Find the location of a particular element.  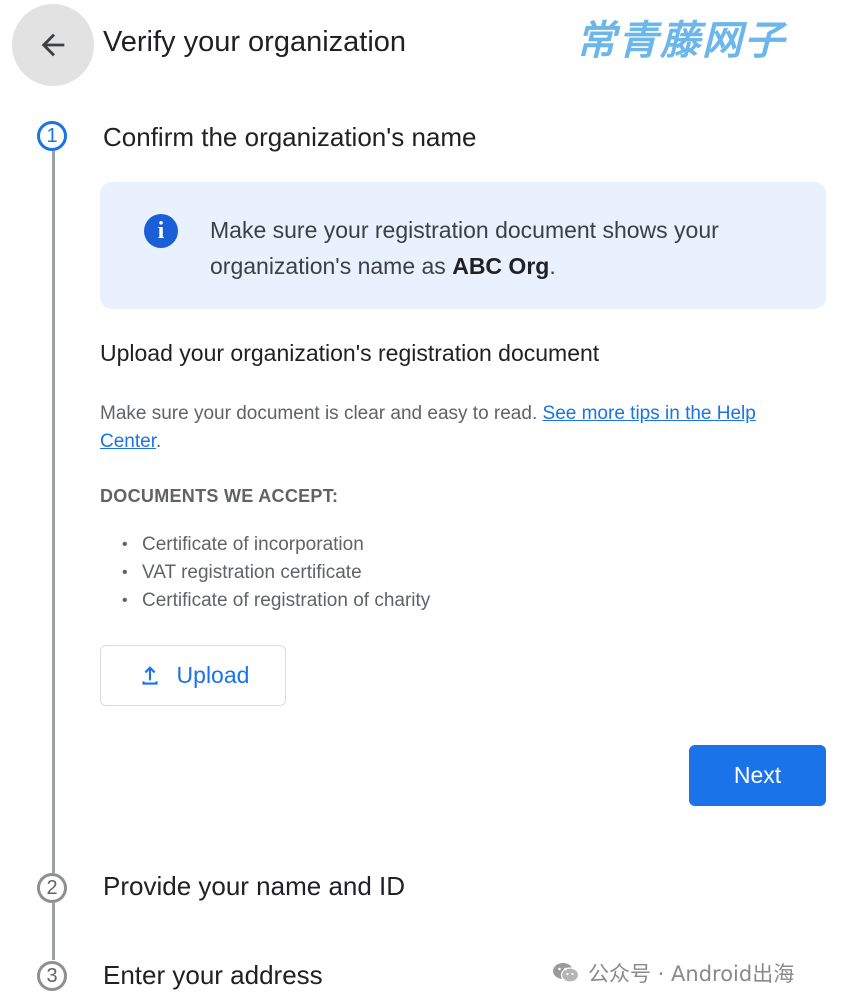

list-item: VAT registration certificate is located at coordinates (276, 573).